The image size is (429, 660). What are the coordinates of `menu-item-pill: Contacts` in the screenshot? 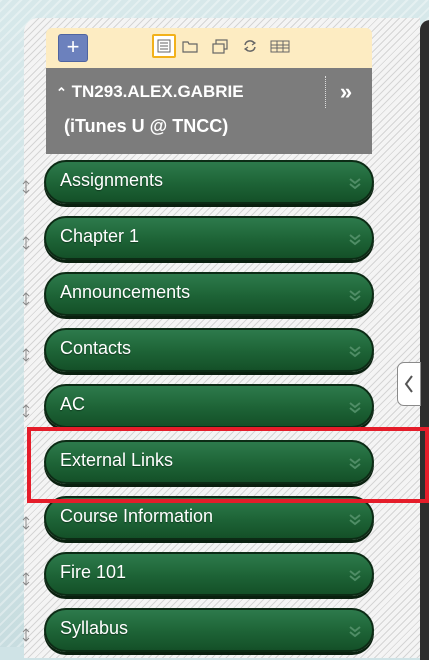 It's located at (209, 350).